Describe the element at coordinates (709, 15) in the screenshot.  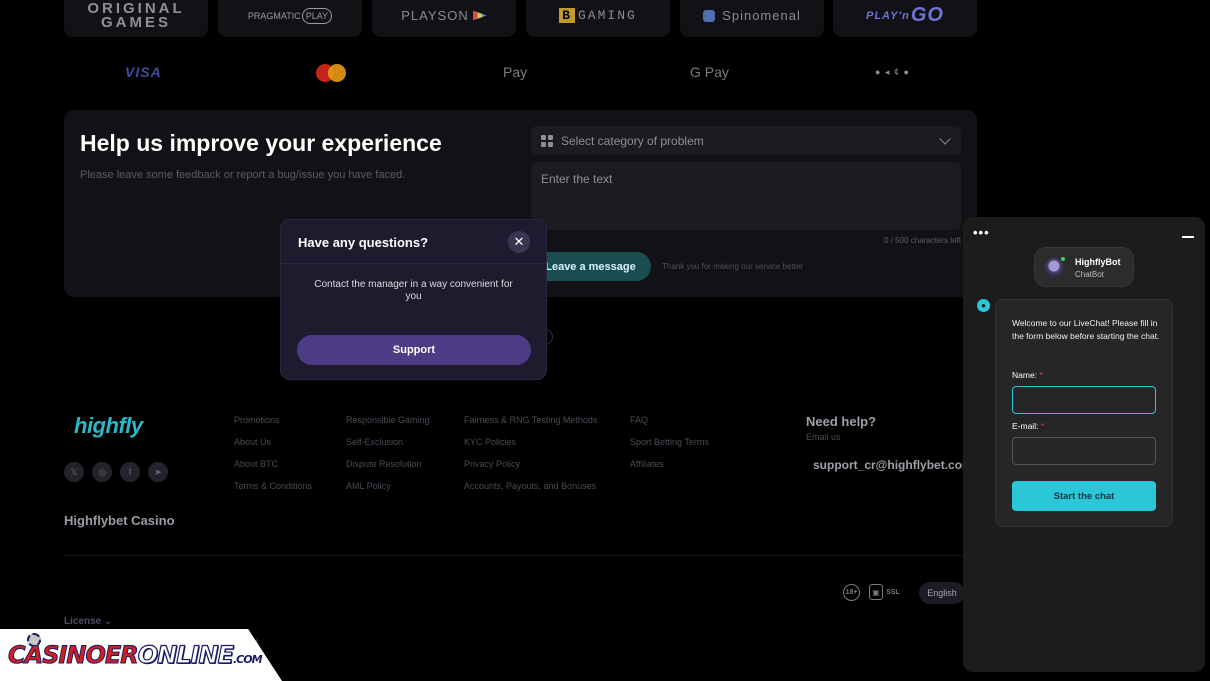
I see `spinomenal-logo-icon` at that location.